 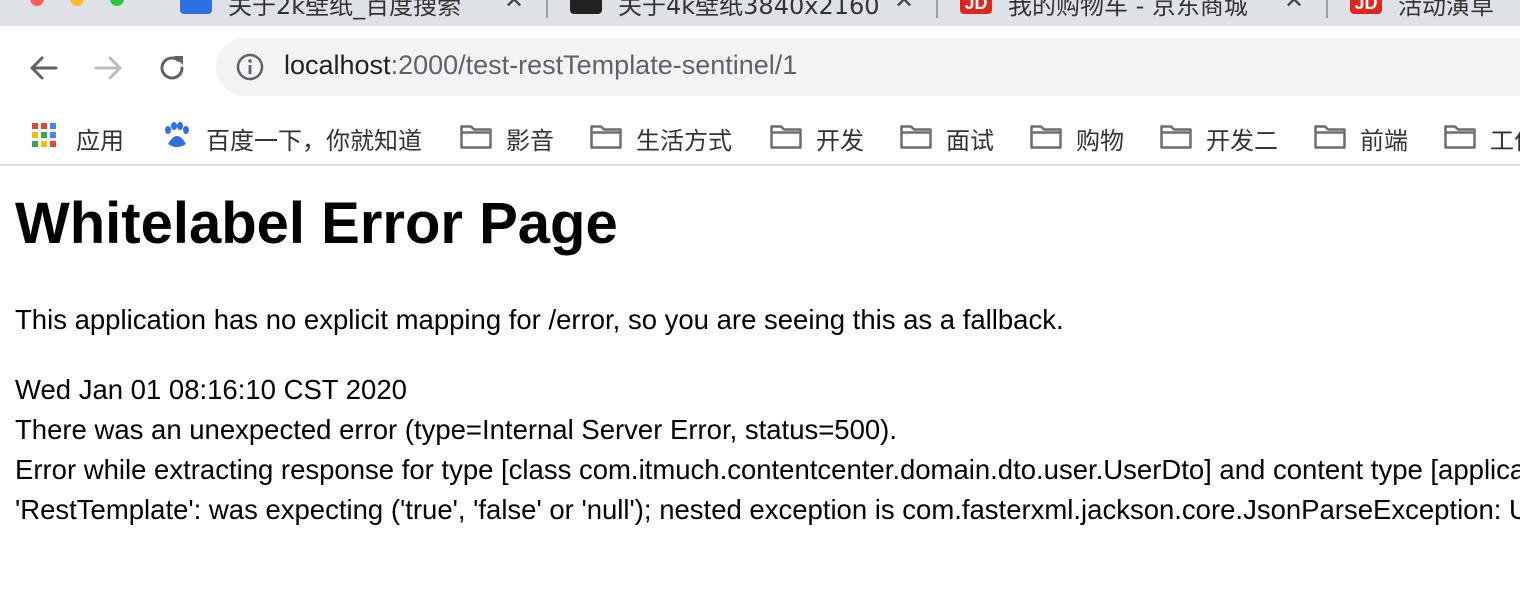 I want to click on tab-title: 关于4k壁纸3840x2160, so click(x=749, y=10).